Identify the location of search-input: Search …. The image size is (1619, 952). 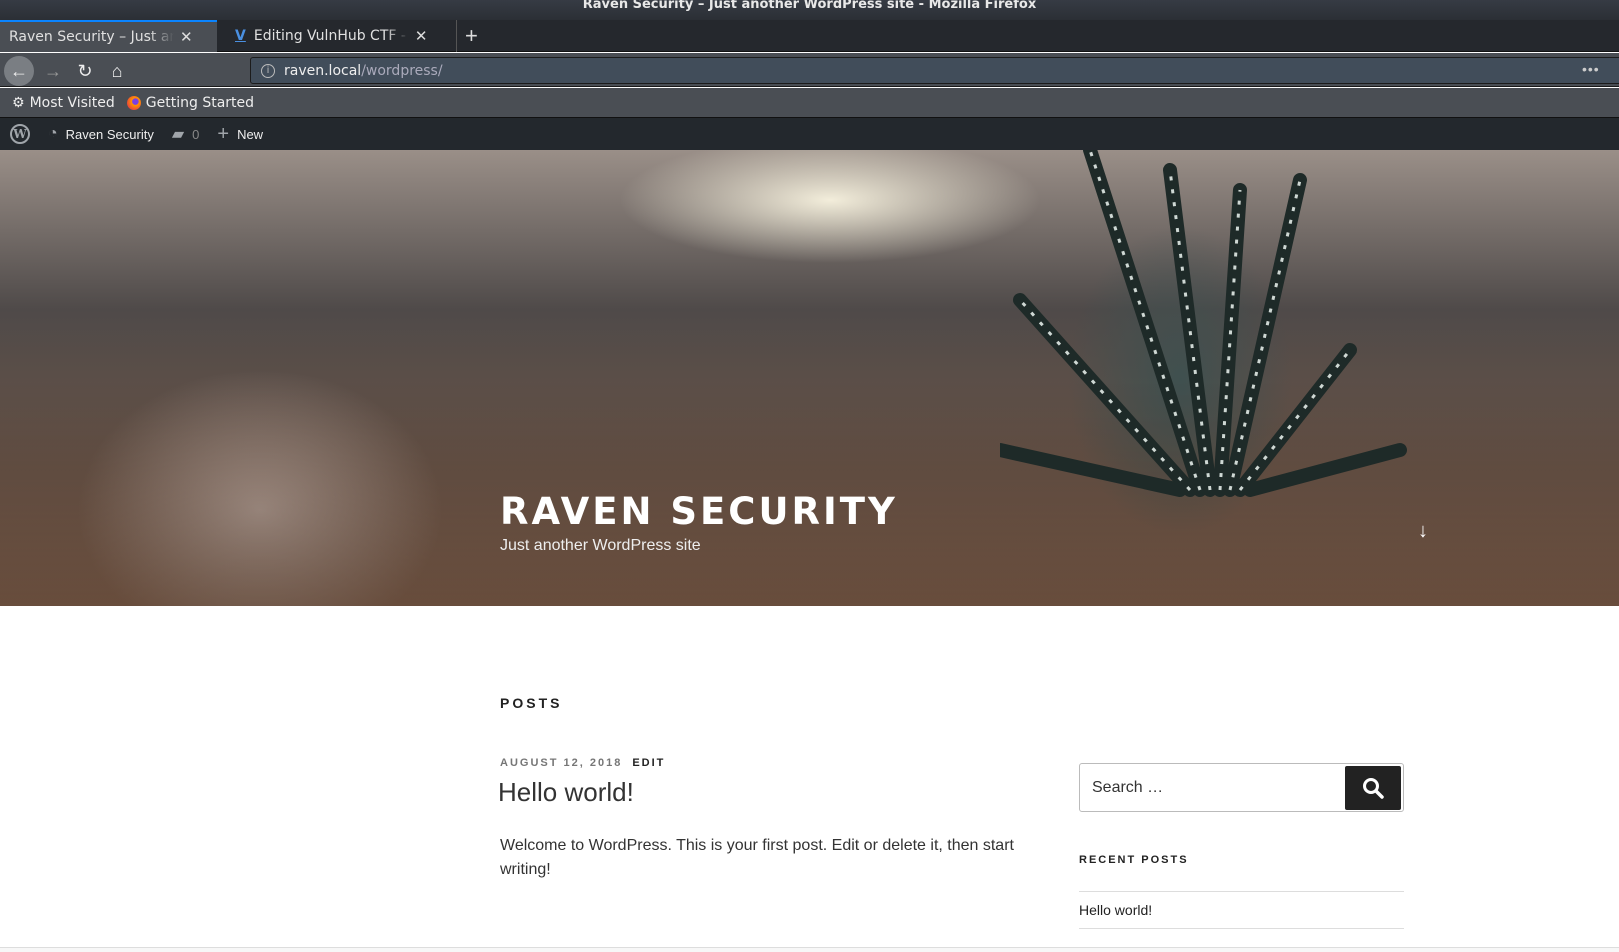
(1212, 788).